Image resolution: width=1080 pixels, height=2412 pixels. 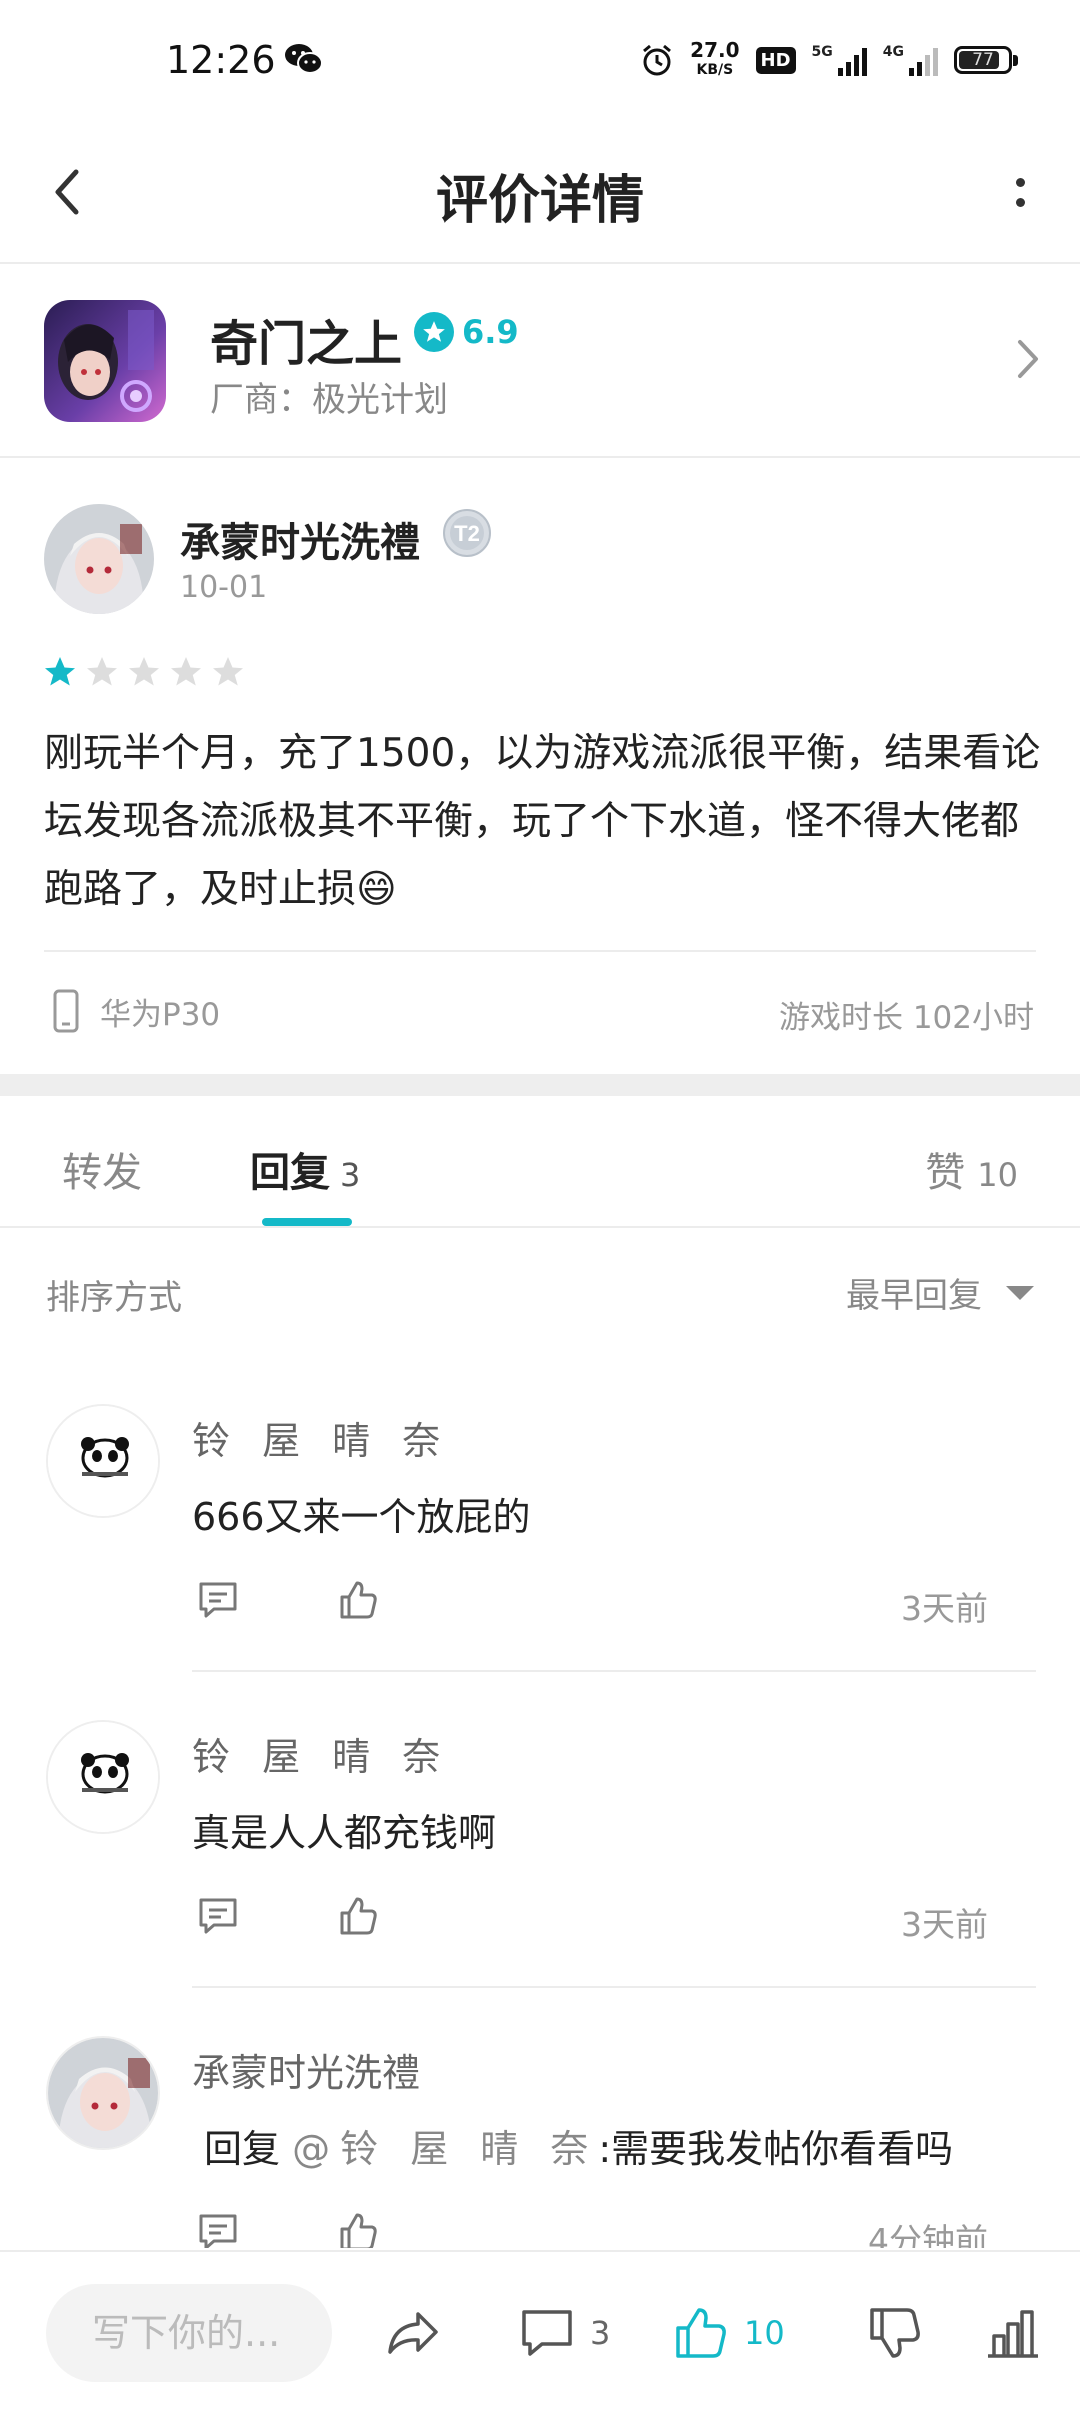 I want to click on stats-button, so click(x=1013, y=2333).